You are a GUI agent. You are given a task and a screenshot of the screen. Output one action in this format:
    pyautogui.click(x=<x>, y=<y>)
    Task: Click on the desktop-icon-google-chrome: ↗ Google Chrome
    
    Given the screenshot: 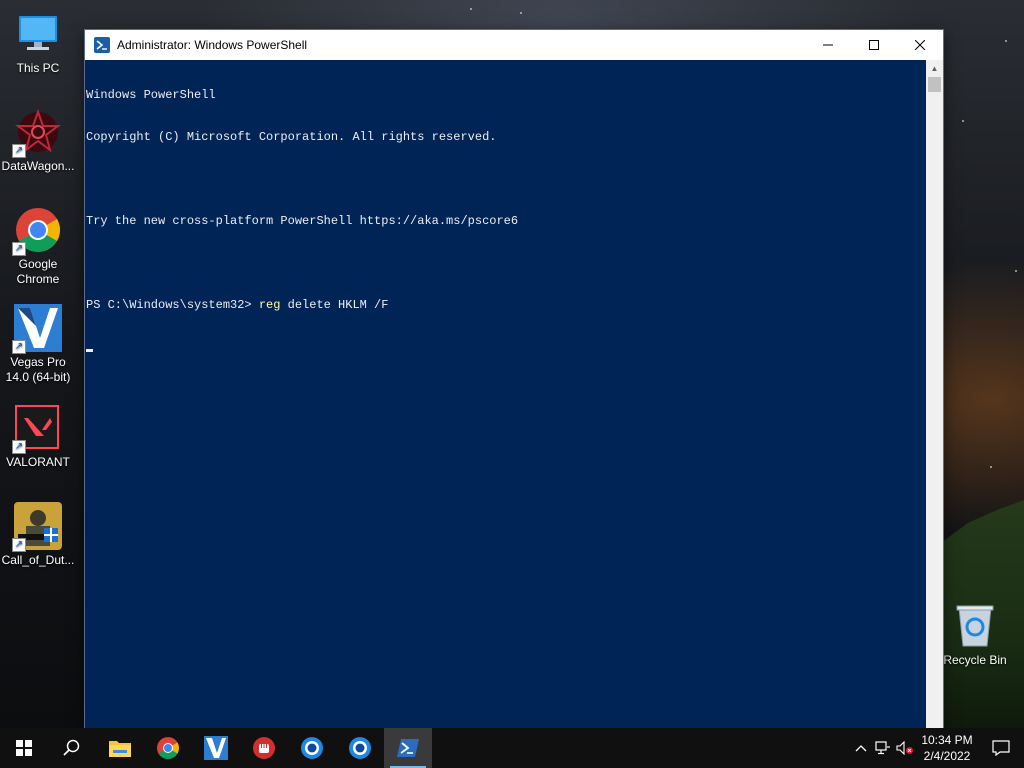 What is the action you would take?
    pyautogui.click(x=38, y=246)
    